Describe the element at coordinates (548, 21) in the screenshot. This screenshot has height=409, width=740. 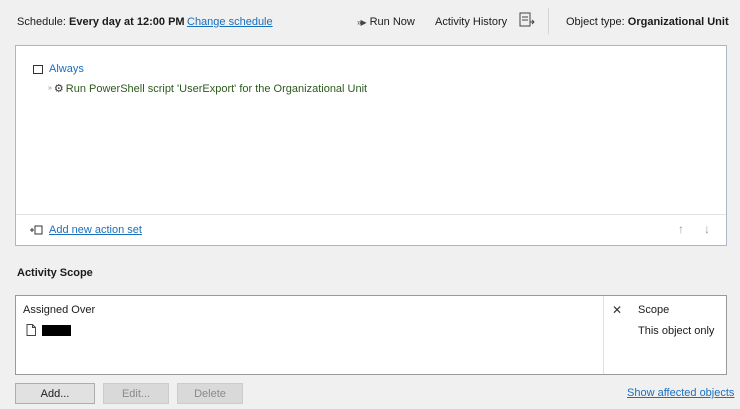
I see `toolbar-separator` at that location.